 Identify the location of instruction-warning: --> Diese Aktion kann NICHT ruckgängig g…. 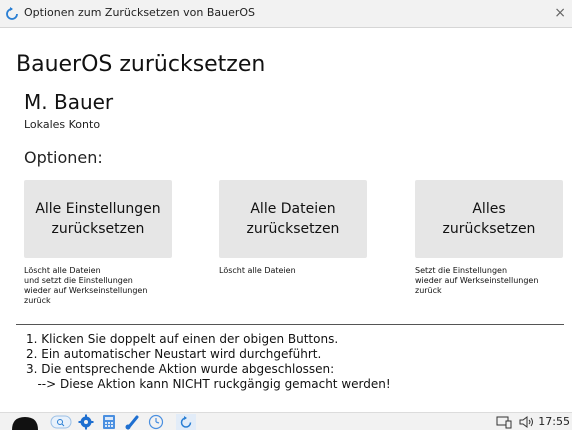
(208, 384).